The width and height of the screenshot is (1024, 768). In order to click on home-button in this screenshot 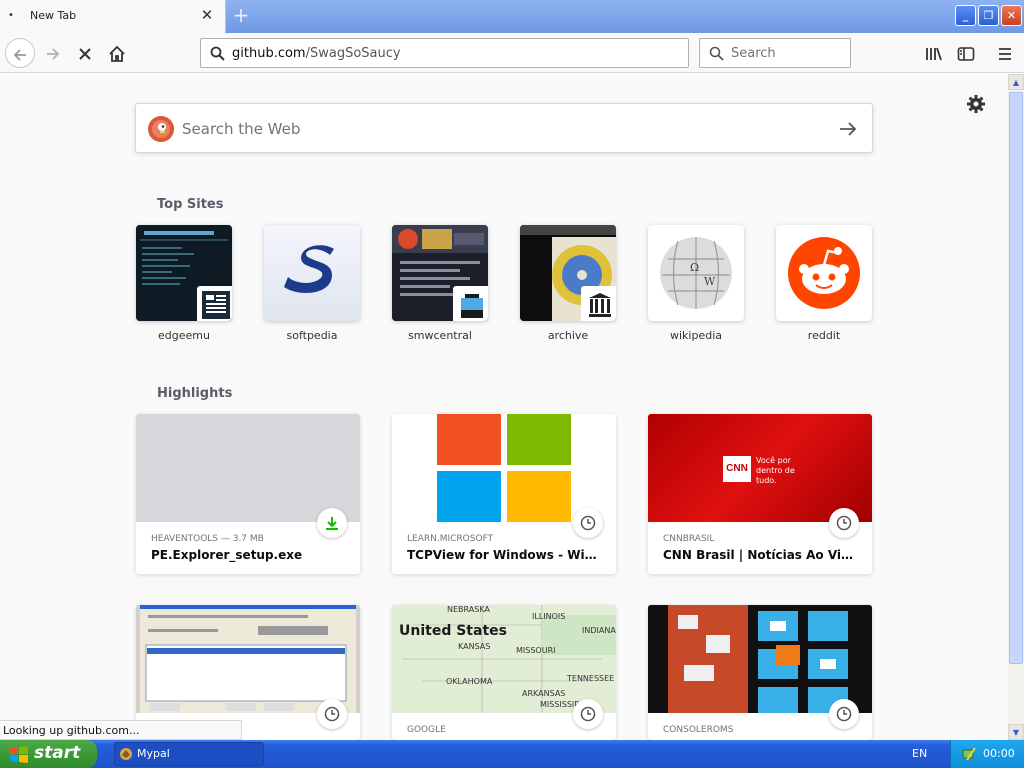, I will do `click(117, 53)`.